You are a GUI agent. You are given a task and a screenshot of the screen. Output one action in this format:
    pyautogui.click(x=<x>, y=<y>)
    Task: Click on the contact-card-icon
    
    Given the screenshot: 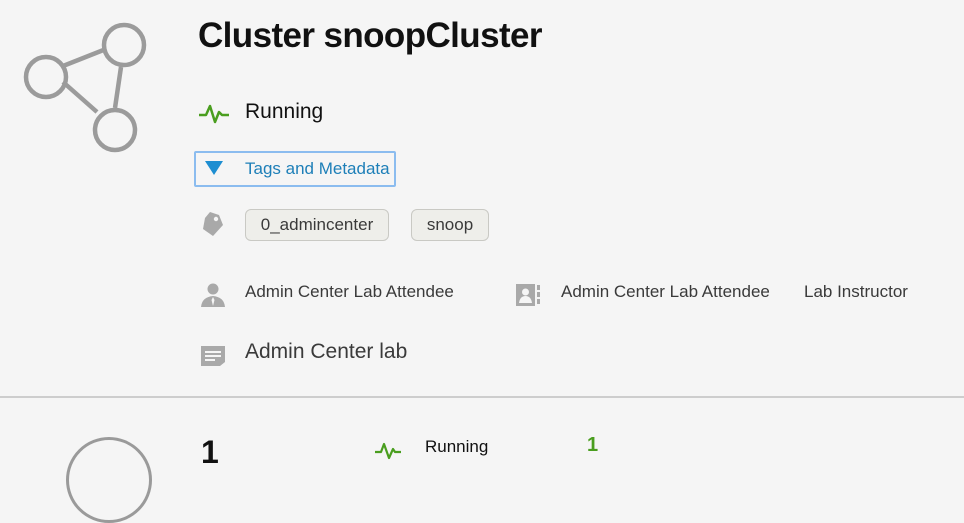 What is the action you would take?
    pyautogui.click(x=528, y=295)
    